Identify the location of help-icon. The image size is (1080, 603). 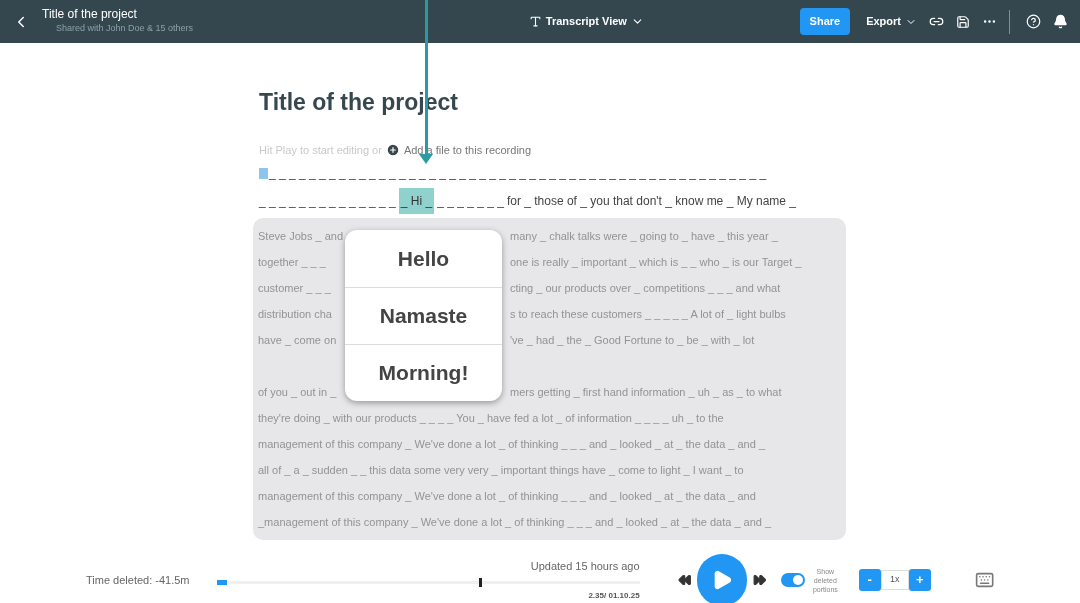
(1033, 21).